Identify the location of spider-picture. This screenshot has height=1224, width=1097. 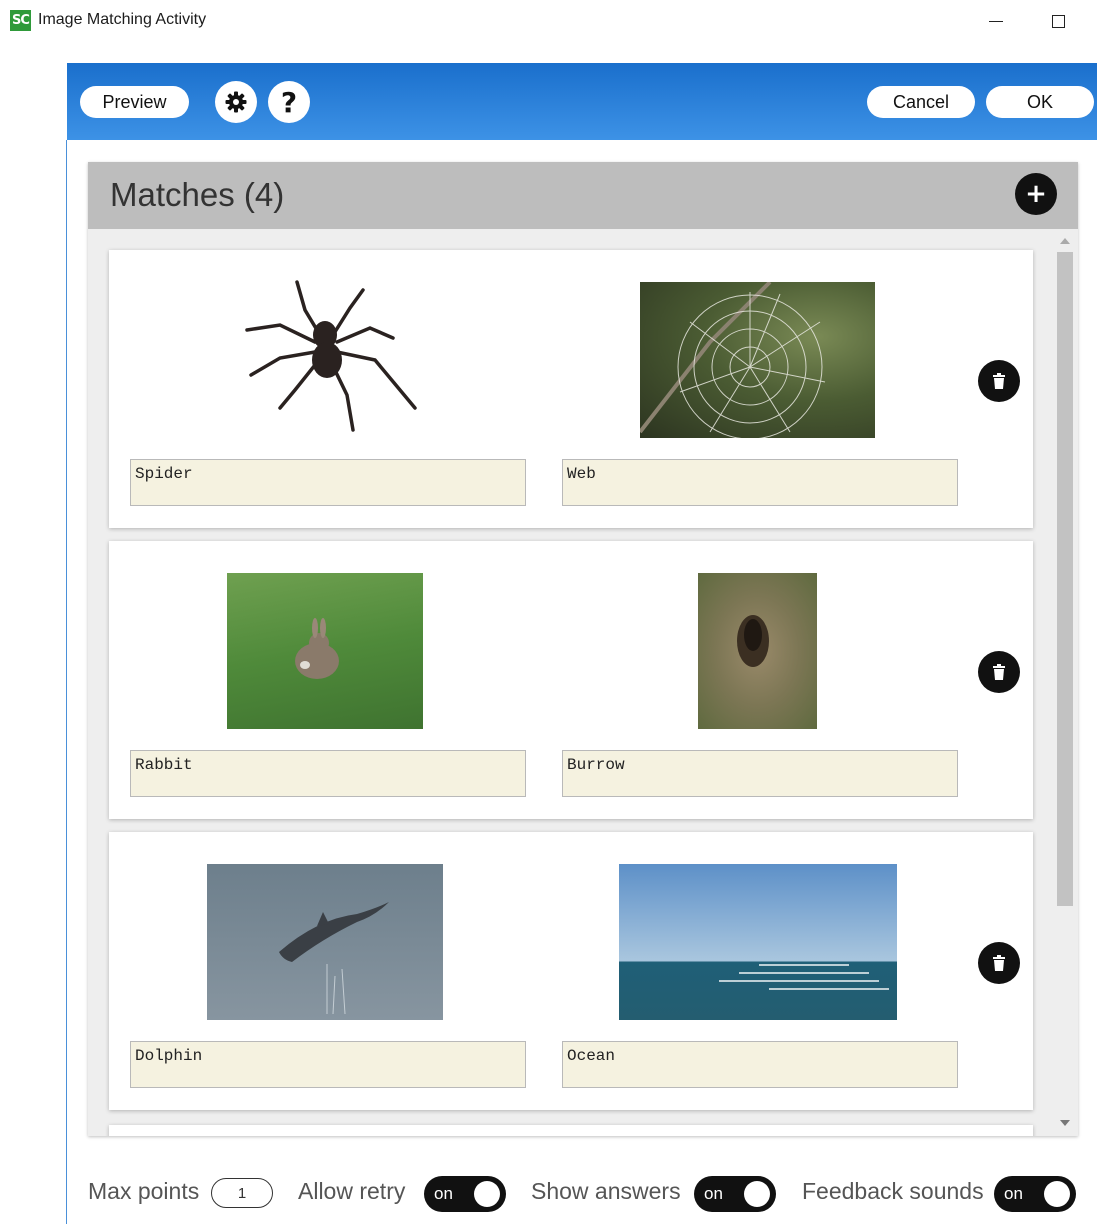
(331, 356).